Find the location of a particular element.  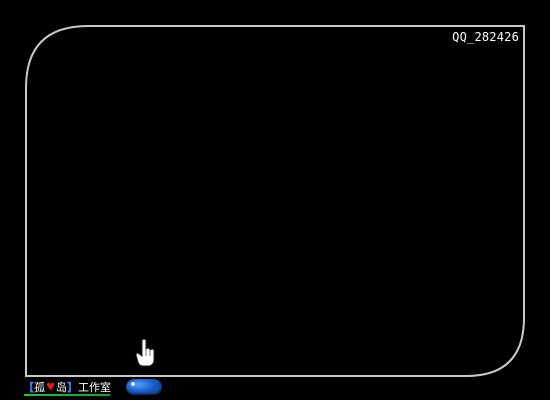

play-pill-button is located at coordinates (144, 387).